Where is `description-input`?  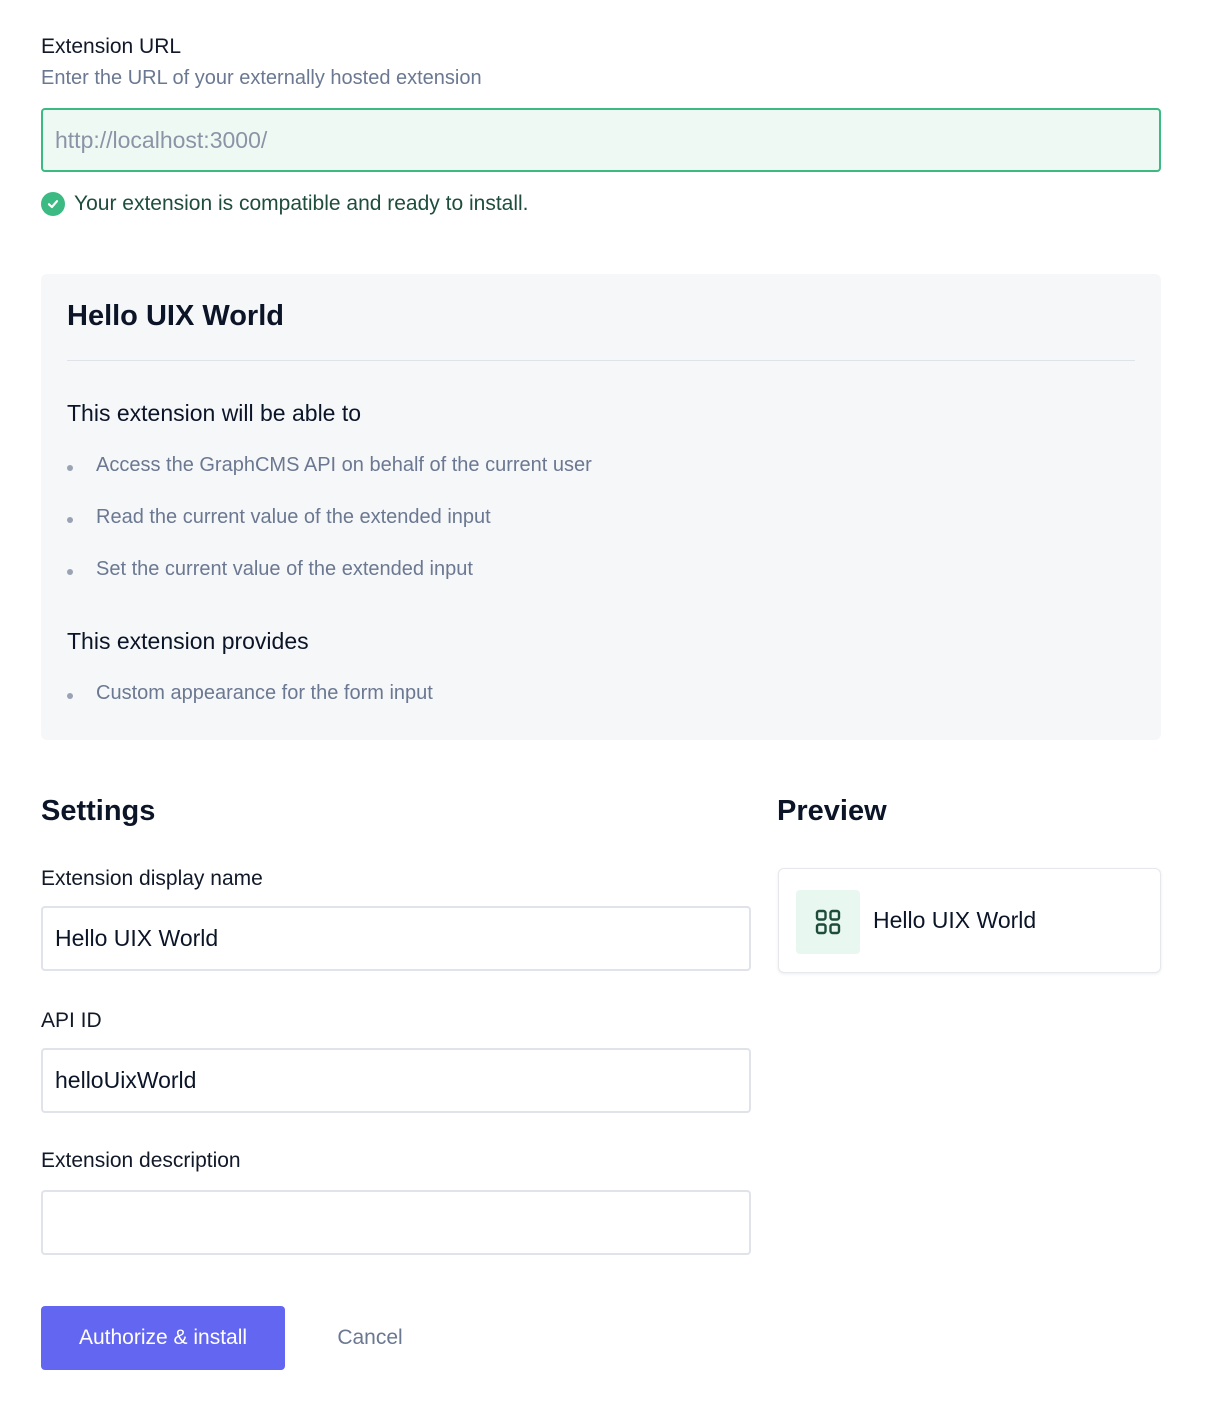
description-input is located at coordinates (396, 1222).